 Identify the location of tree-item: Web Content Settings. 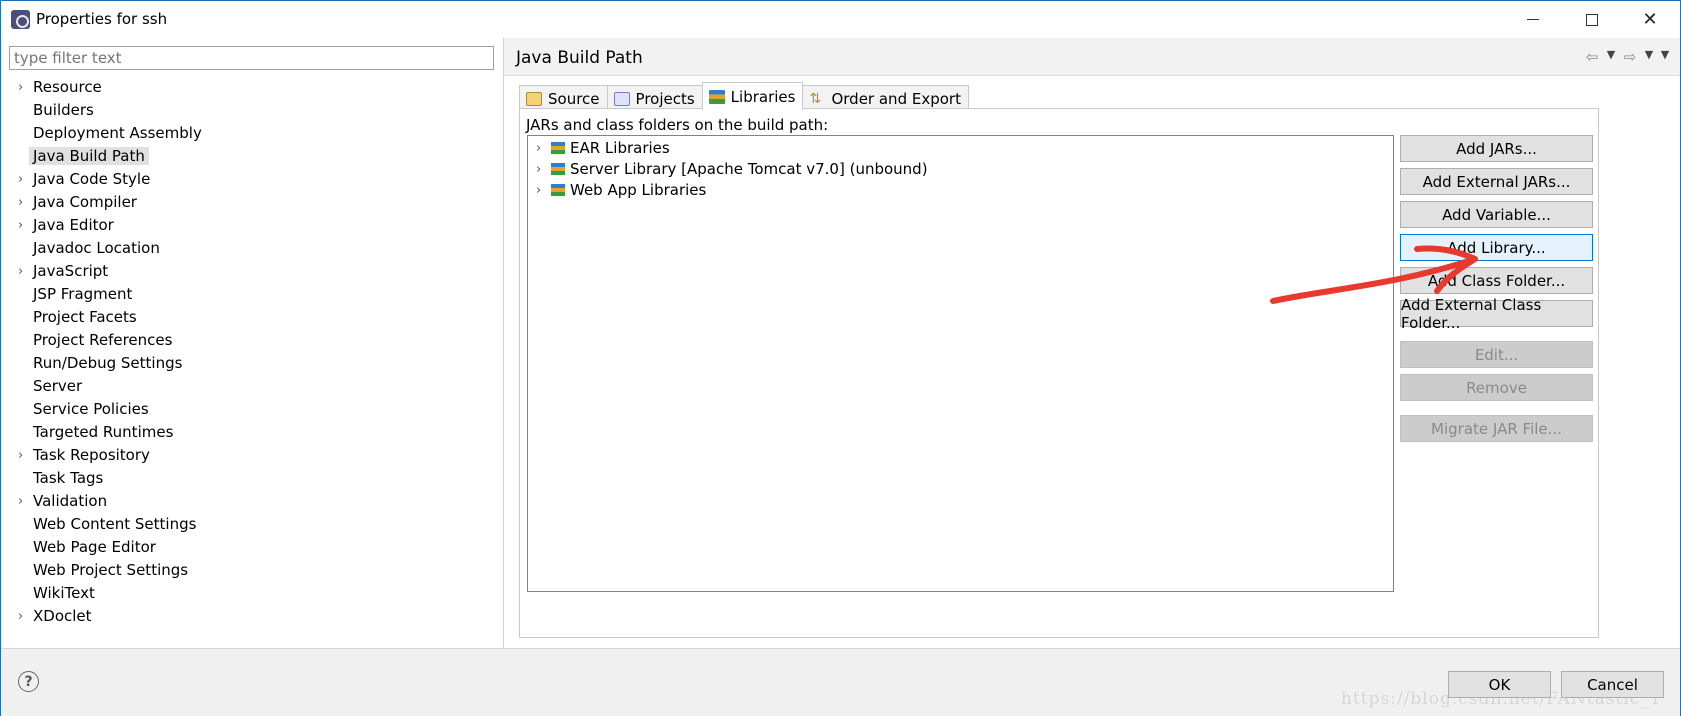
(252, 524).